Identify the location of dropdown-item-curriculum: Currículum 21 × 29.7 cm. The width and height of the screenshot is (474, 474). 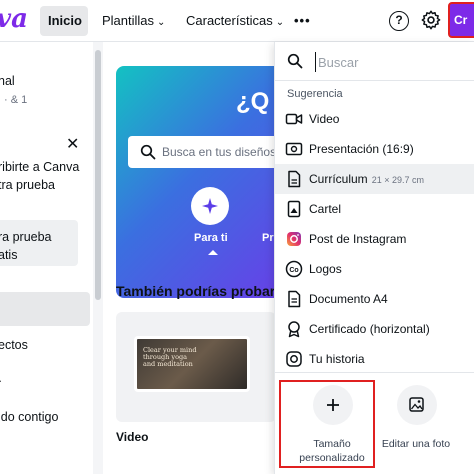
(374, 179).